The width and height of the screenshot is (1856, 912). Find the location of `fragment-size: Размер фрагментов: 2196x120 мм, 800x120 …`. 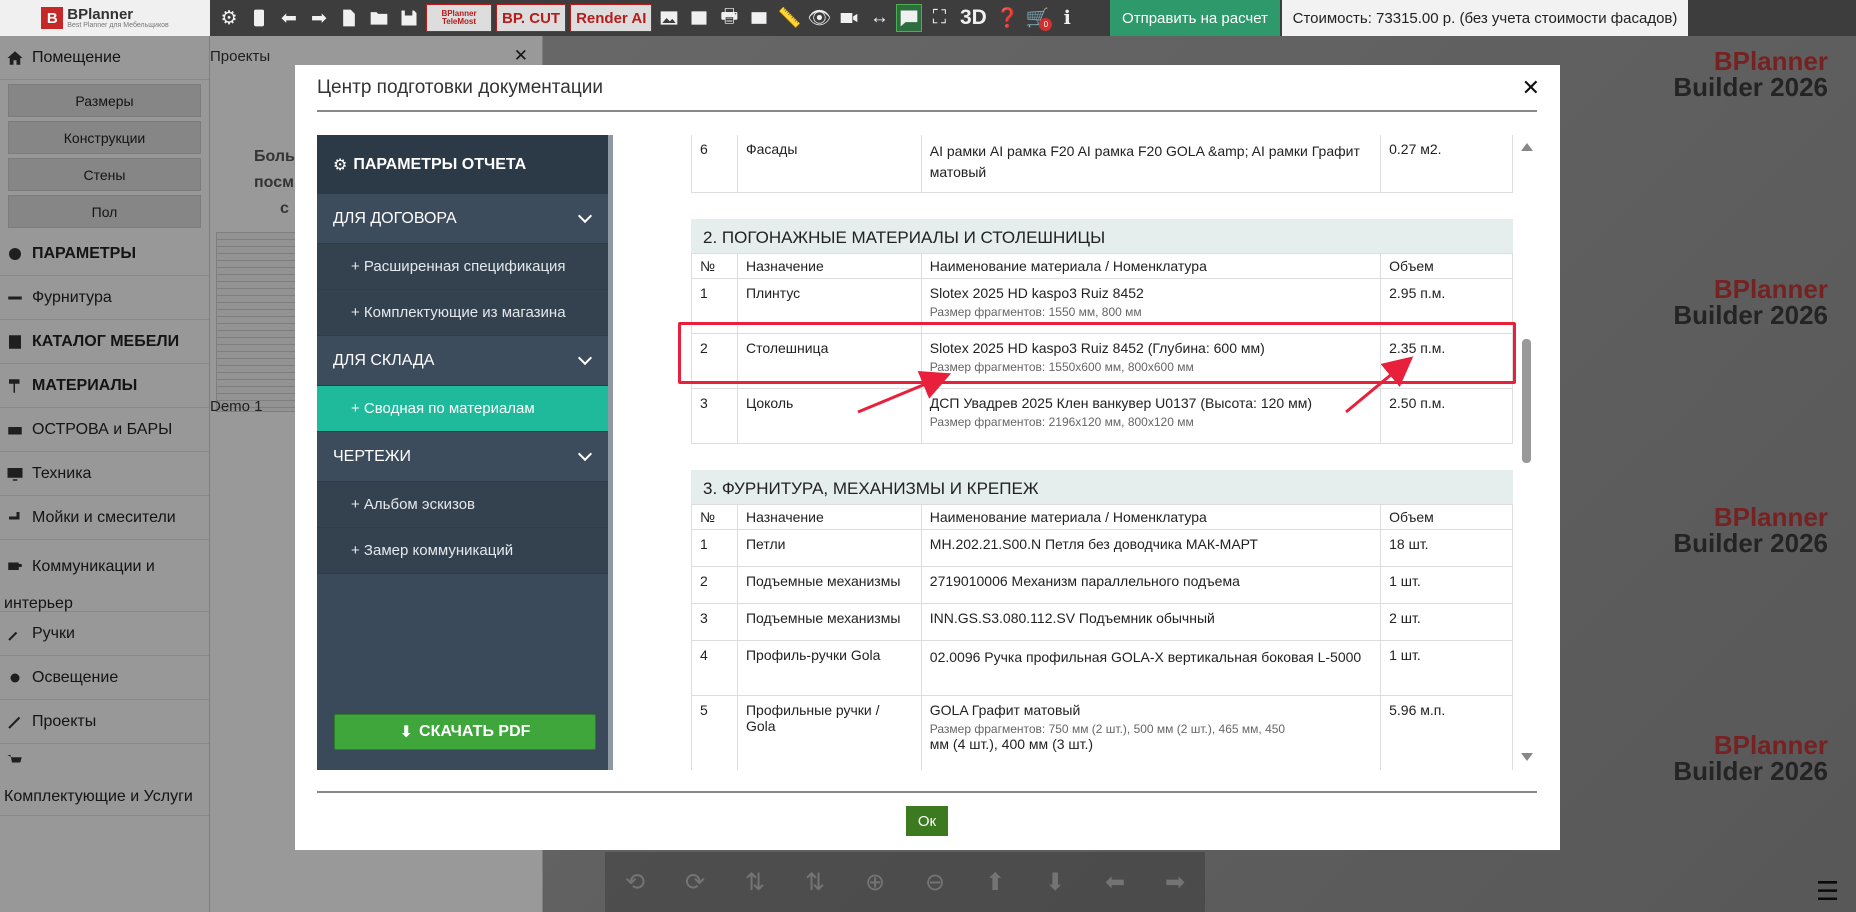

fragment-size: Размер фрагментов: 2196x120 мм, 800x120 … is located at coordinates (1061, 421).